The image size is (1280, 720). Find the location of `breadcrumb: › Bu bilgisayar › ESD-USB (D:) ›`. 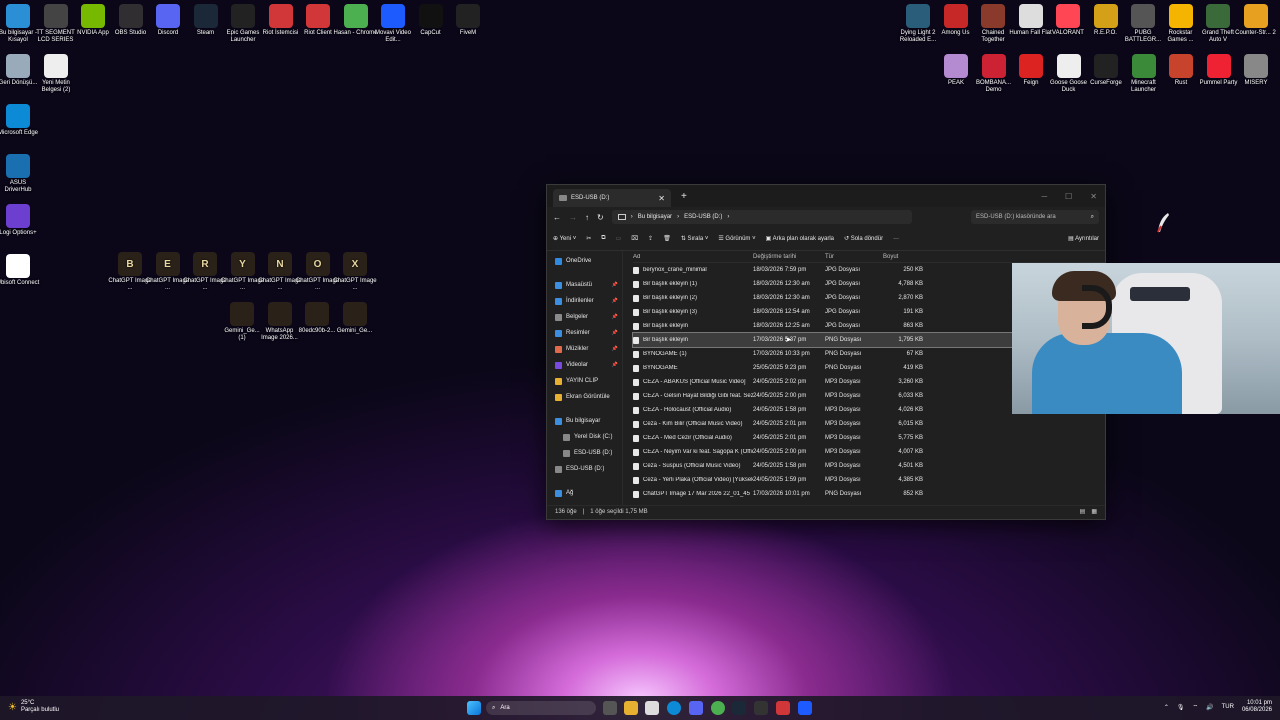

breadcrumb: › Bu bilgisayar › ESD-USB (D:) › is located at coordinates (761, 217).